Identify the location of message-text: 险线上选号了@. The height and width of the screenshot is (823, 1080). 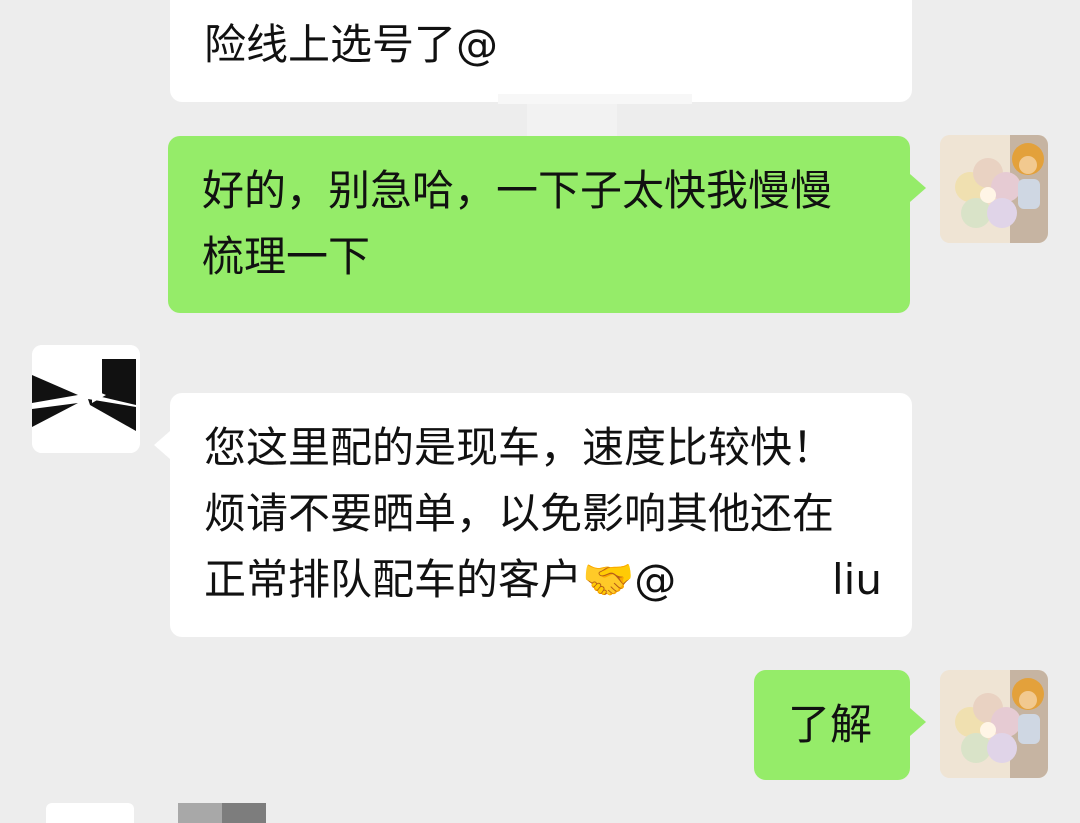
(351, 44).